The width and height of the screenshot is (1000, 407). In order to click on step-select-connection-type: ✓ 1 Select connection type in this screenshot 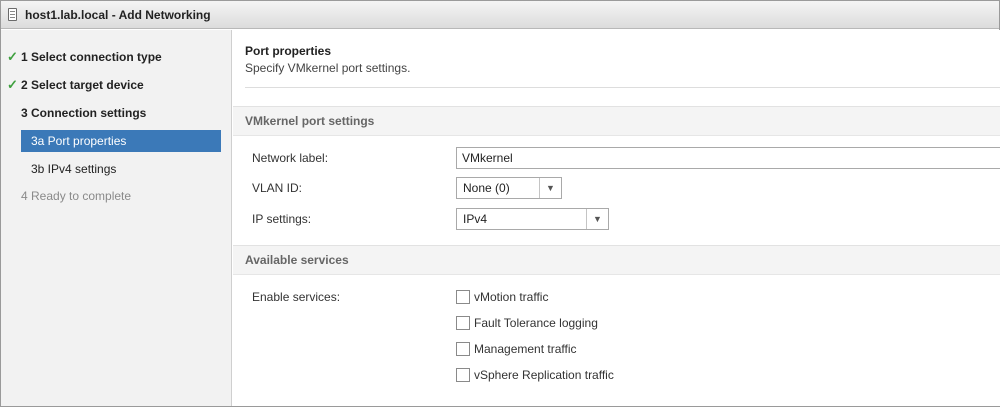, I will do `click(116, 57)`.